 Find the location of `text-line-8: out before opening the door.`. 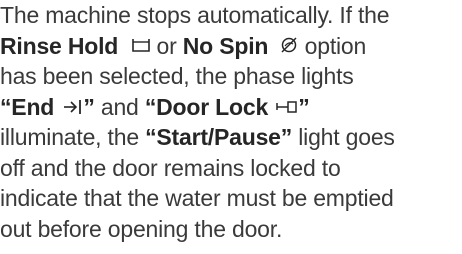

text-line-8: out before opening the door. is located at coordinates (231, 229).